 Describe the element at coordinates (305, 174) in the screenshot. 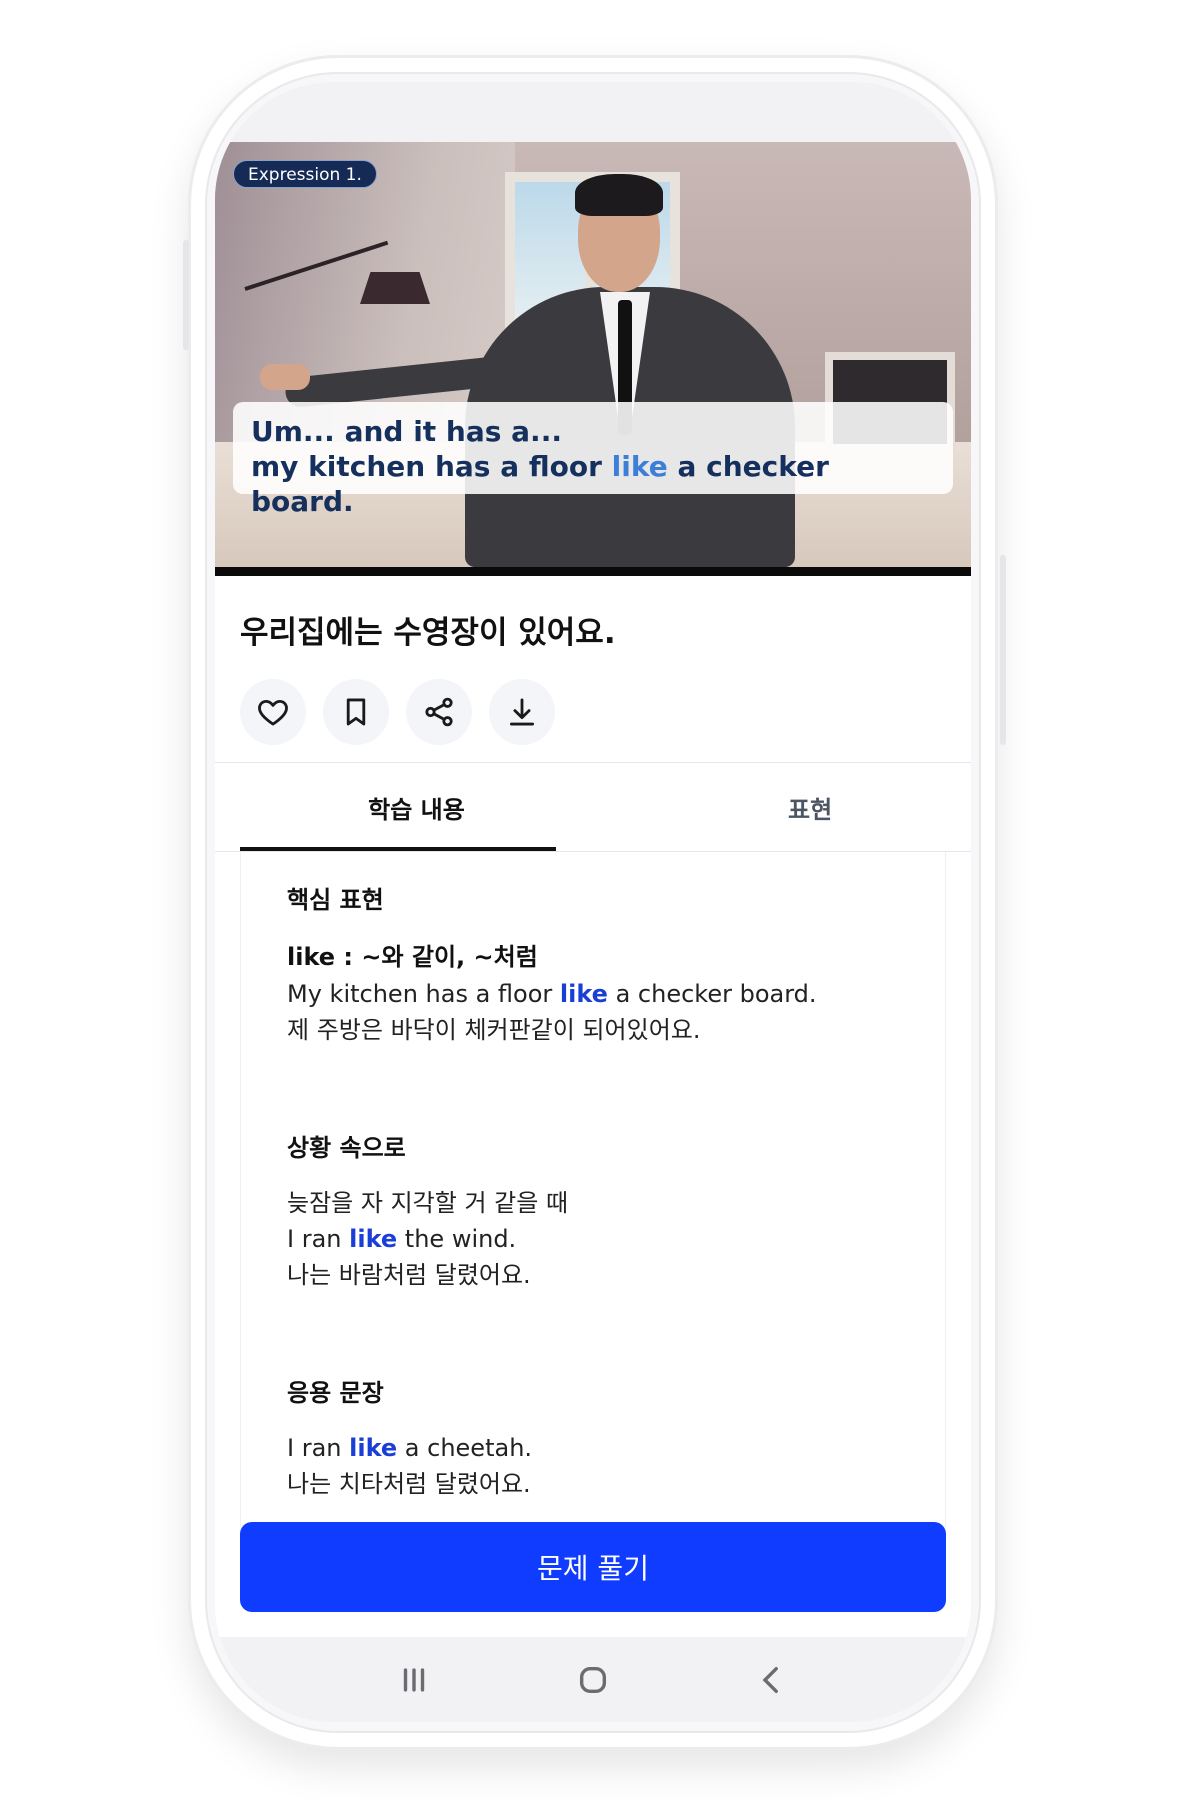

I see `expression-badge: Expression 1.` at that location.